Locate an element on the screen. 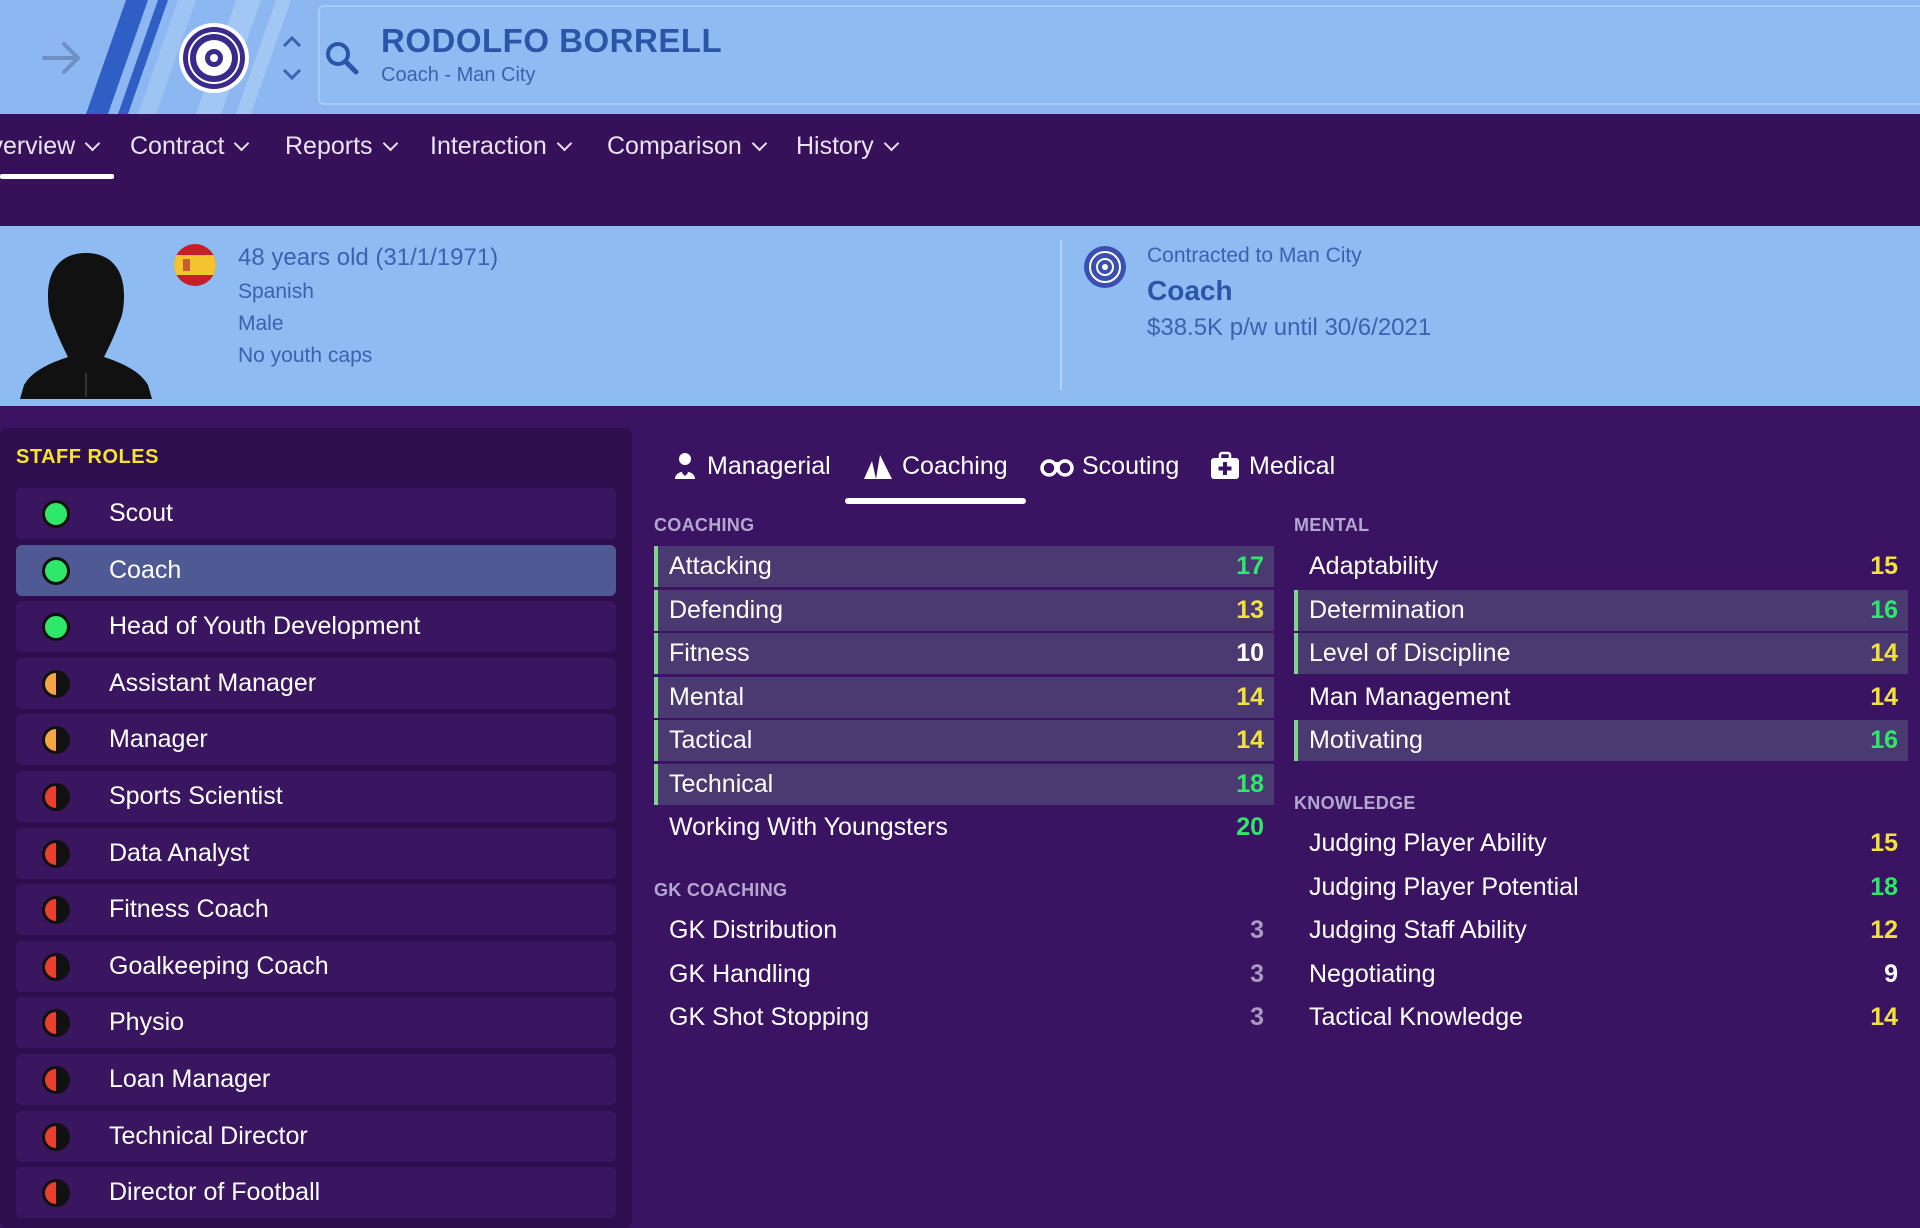 Image resolution: width=1920 pixels, height=1228 pixels. staff-role-row: Sports Scientist is located at coordinates (316, 796).